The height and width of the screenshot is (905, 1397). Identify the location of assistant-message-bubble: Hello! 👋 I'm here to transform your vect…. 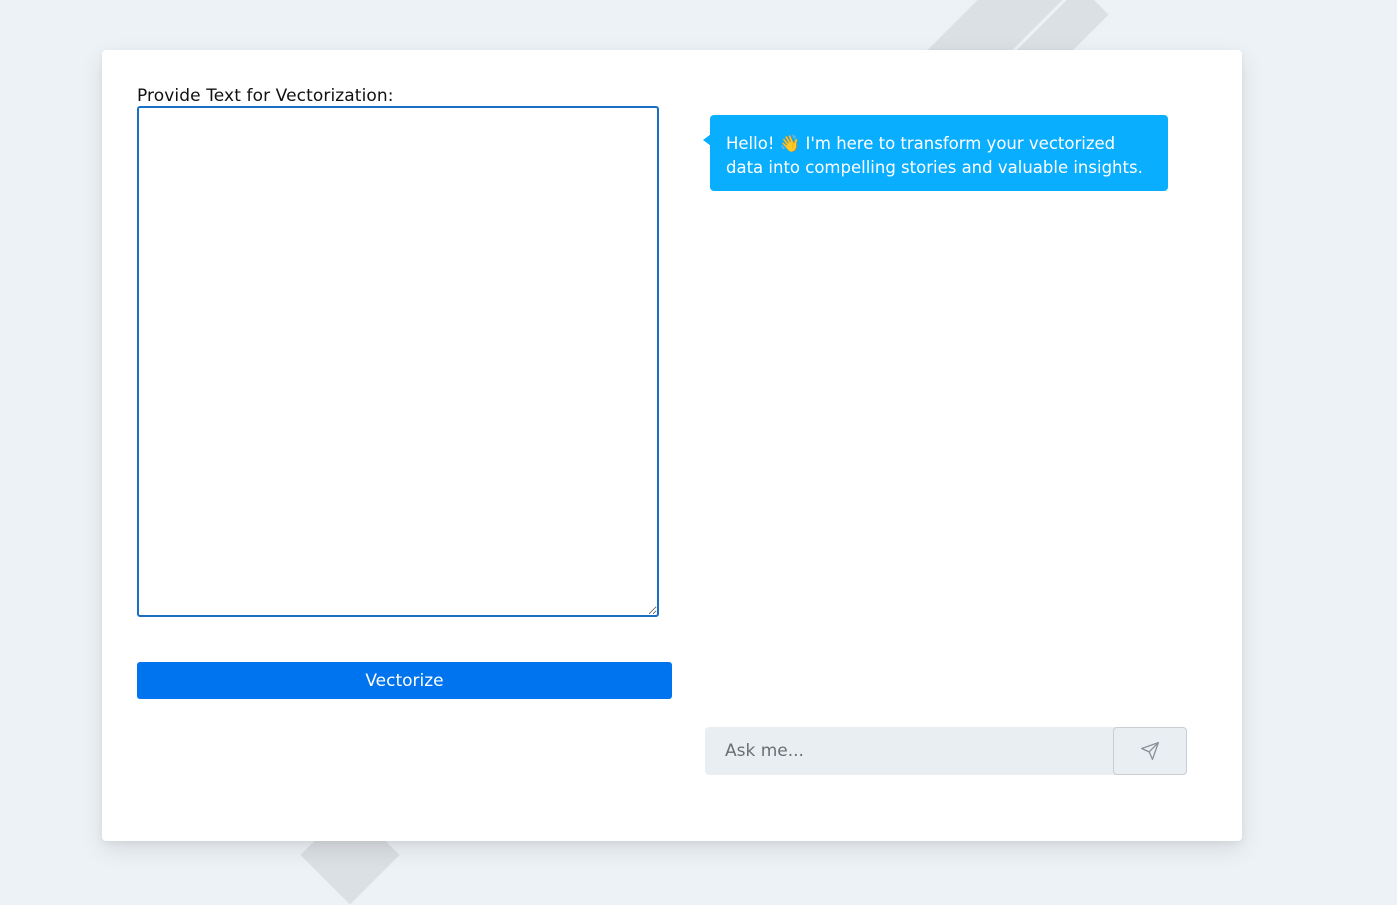
(935, 153).